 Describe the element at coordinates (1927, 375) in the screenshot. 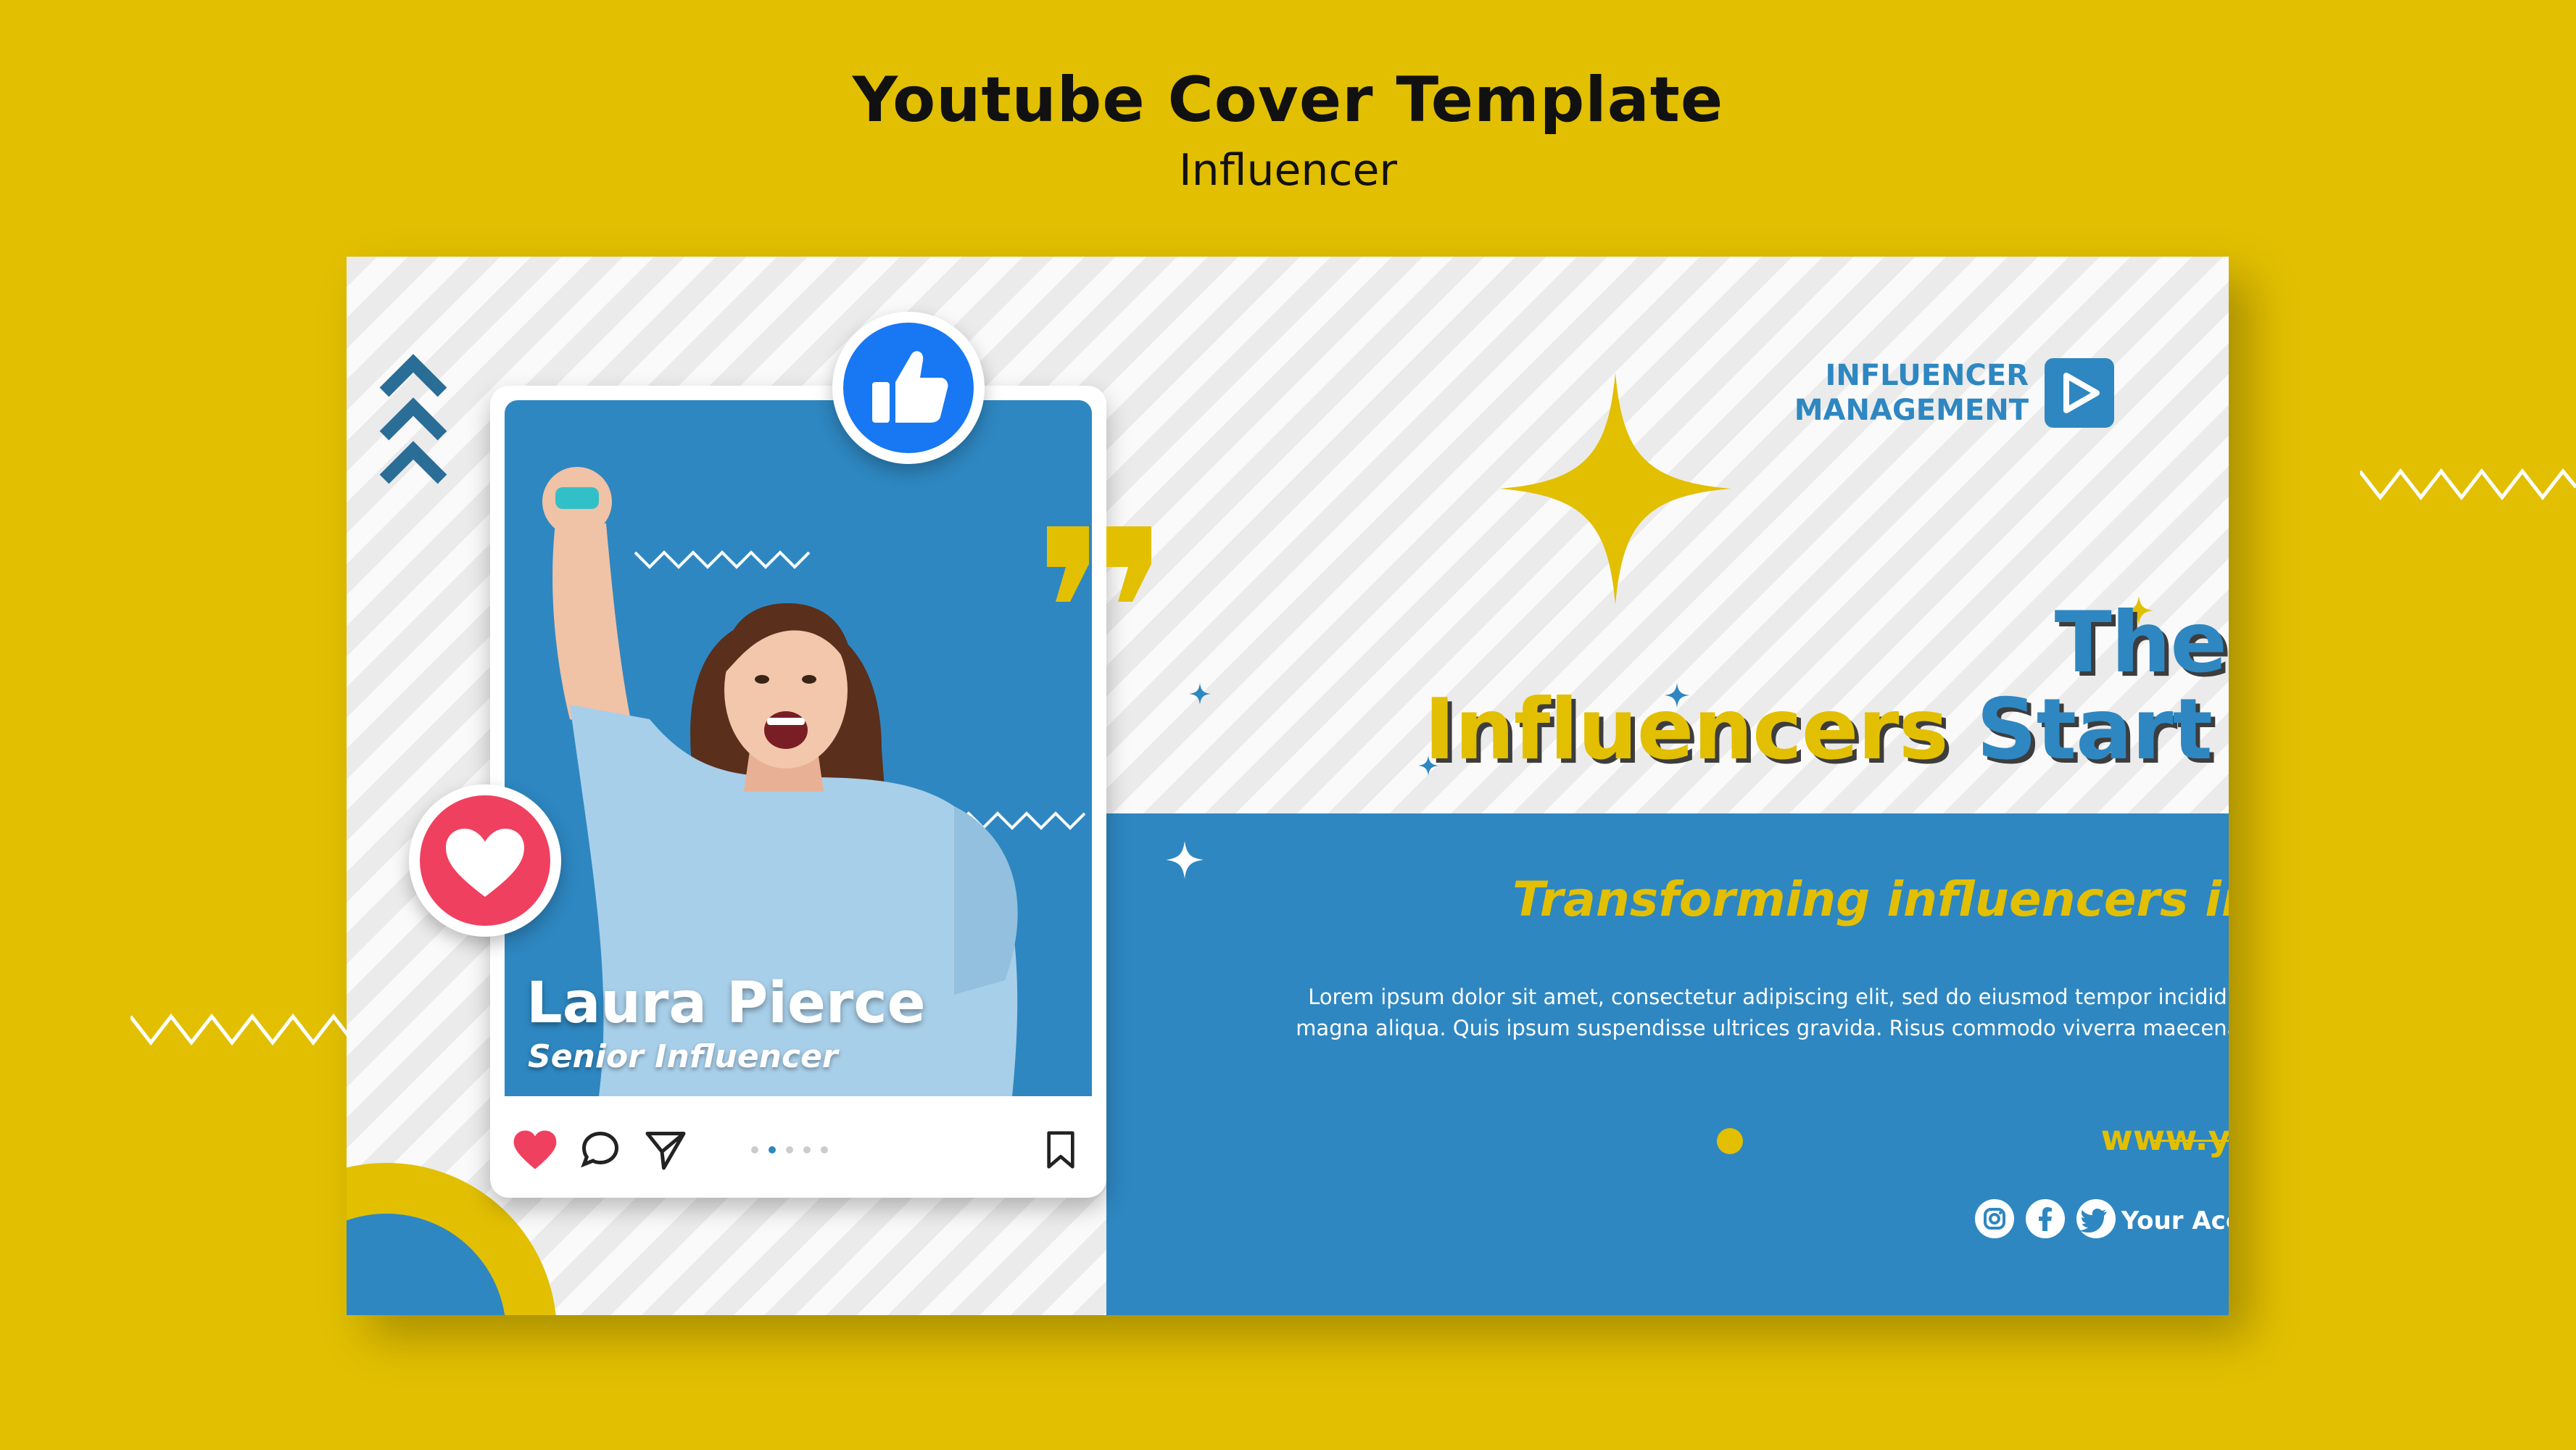

I see `brand-line-1: INFLUENCER` at that location.